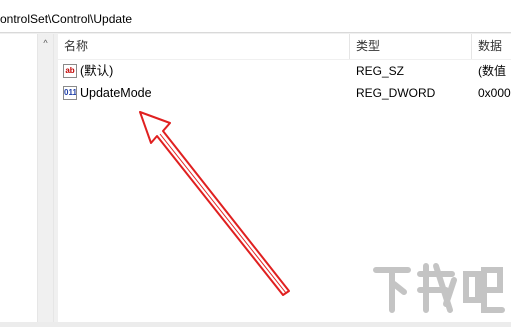  I want to click on string-value-icon: ab, so click(70, 71).